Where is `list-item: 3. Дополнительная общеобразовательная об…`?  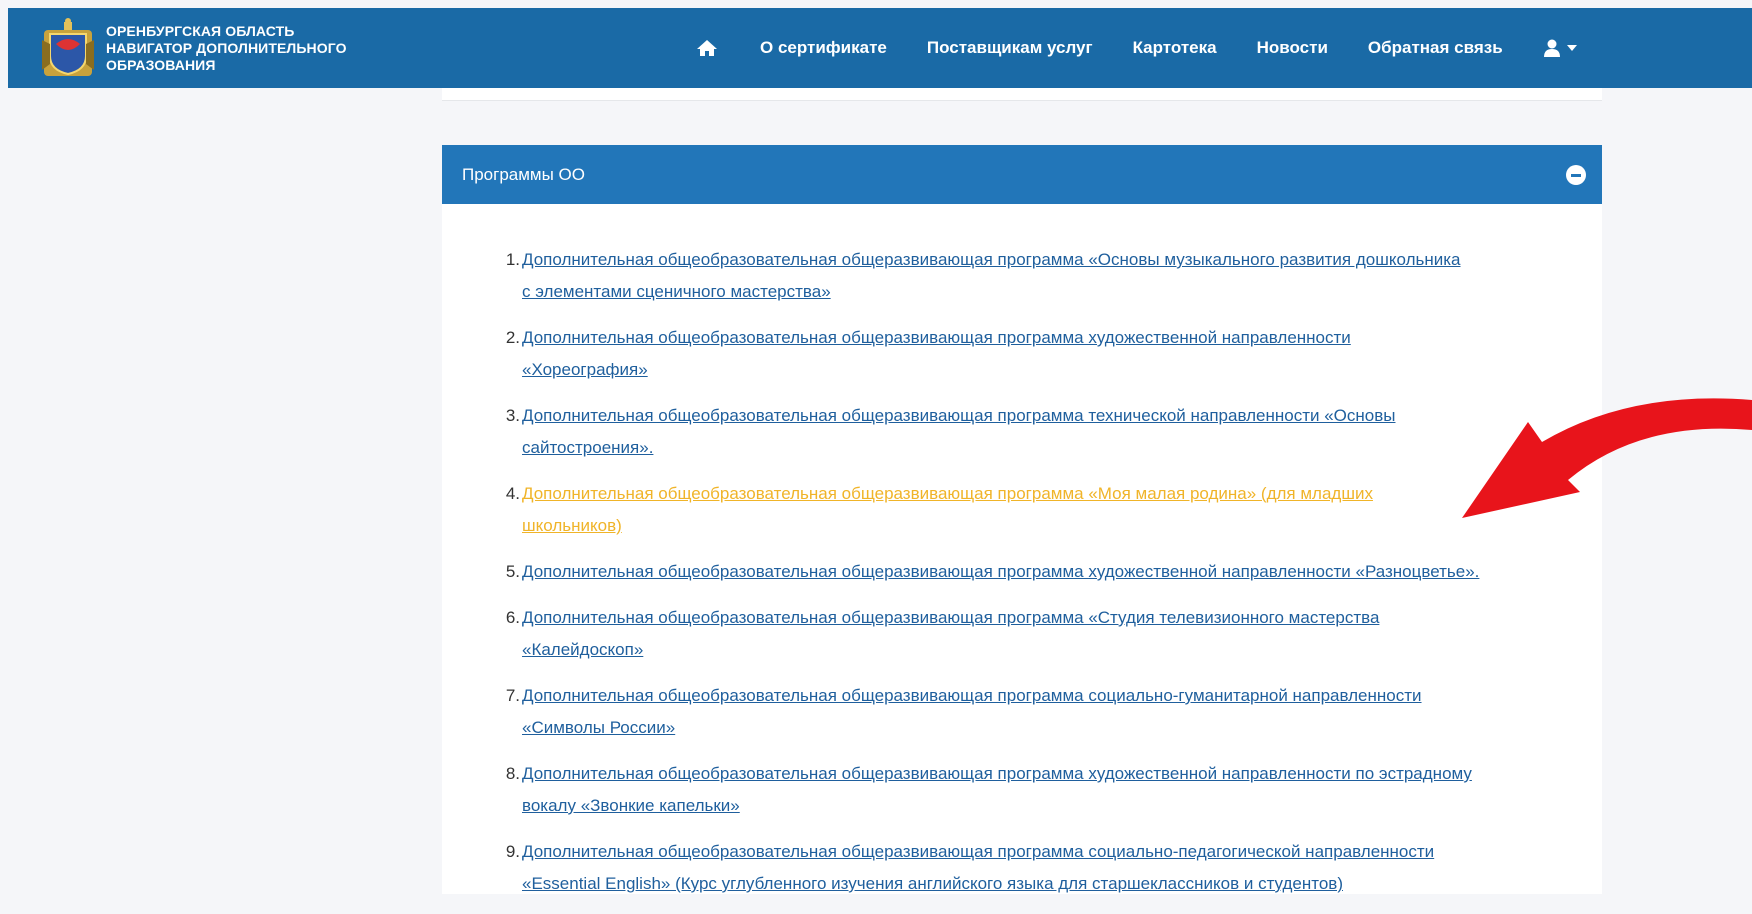
list-item: 3. Дополнительная общеобразовательная об… is located at coordinates (1049, 432).